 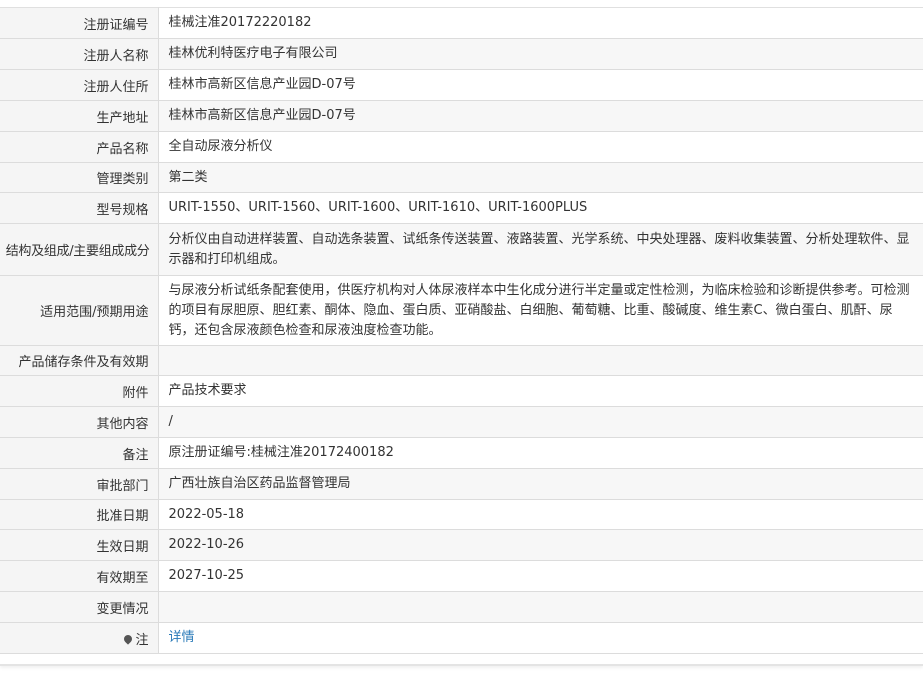 I want to click on note-label: 注, so click(x=79, y=638).